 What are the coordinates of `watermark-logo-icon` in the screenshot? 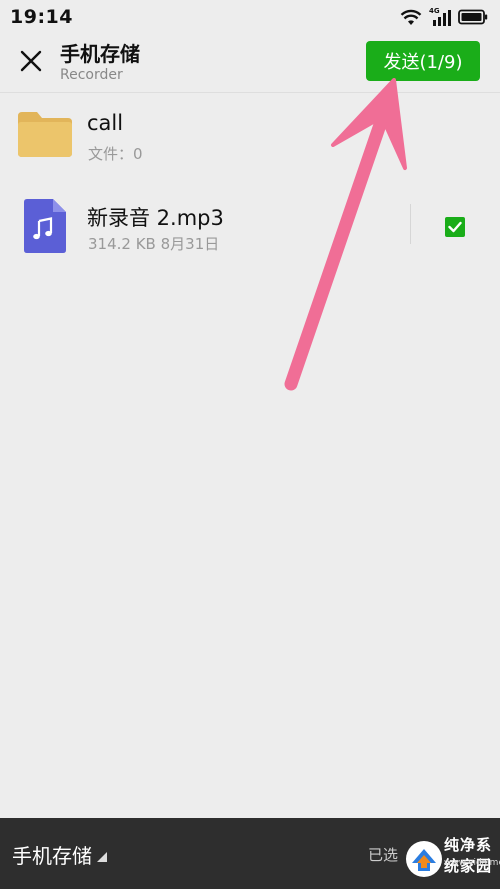 It's located at (424, 859).